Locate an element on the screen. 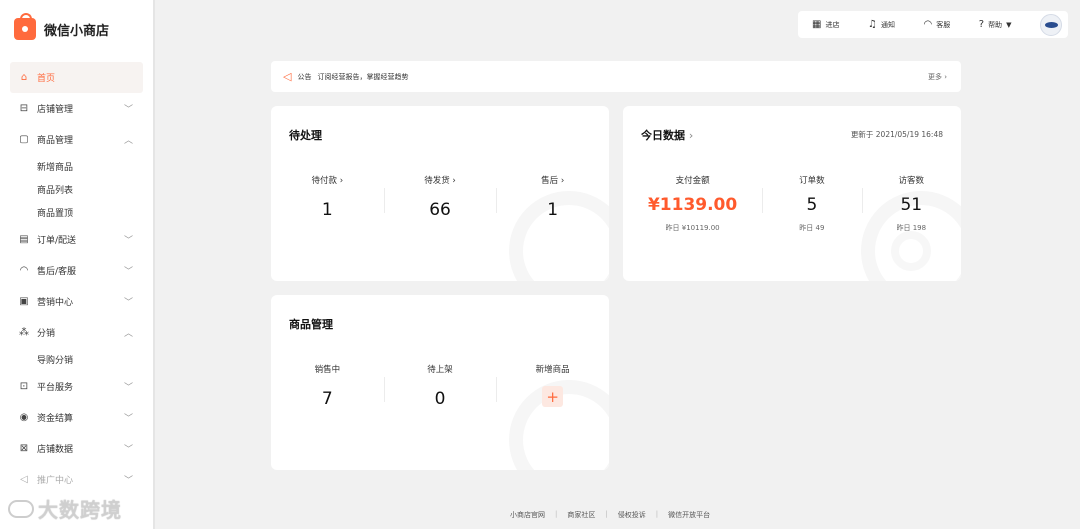 The height and width of the screenshot is (529, 1080). sidebar-item-store-data: ⊠ 店铺数据 ﹀ is located at coordinates (76, 448).